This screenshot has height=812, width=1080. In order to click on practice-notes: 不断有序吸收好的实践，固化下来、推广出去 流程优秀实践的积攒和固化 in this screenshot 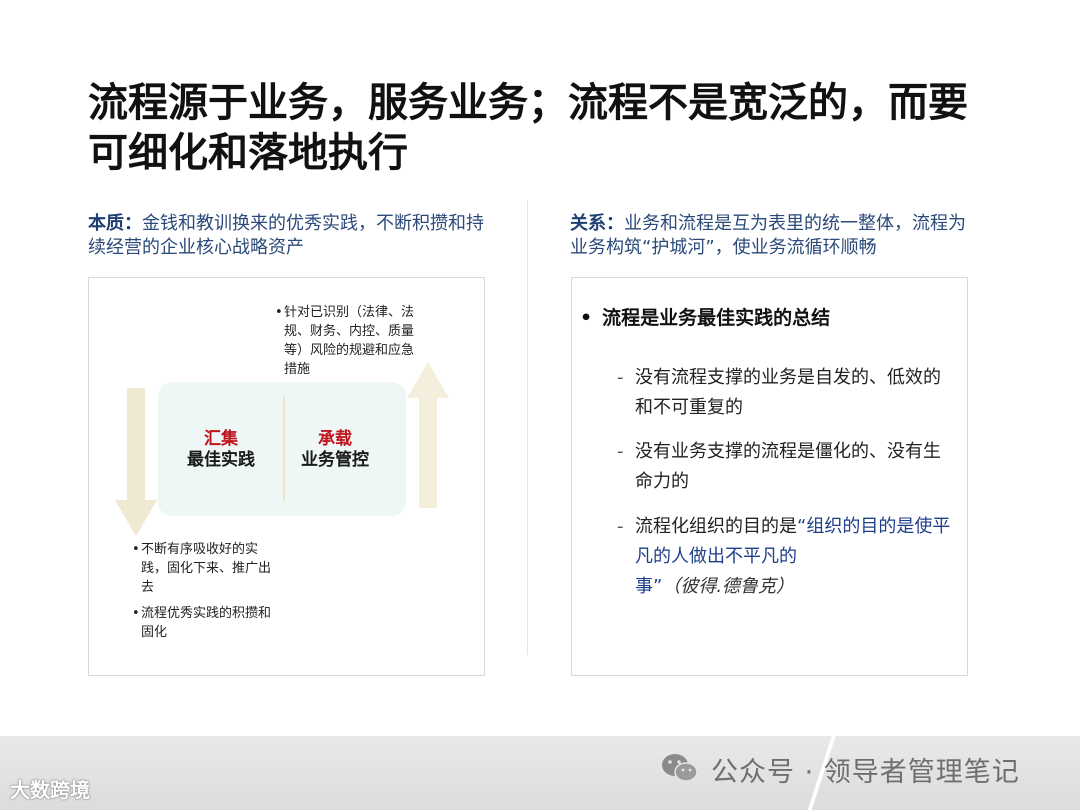, I will do `click(207, 591)`.